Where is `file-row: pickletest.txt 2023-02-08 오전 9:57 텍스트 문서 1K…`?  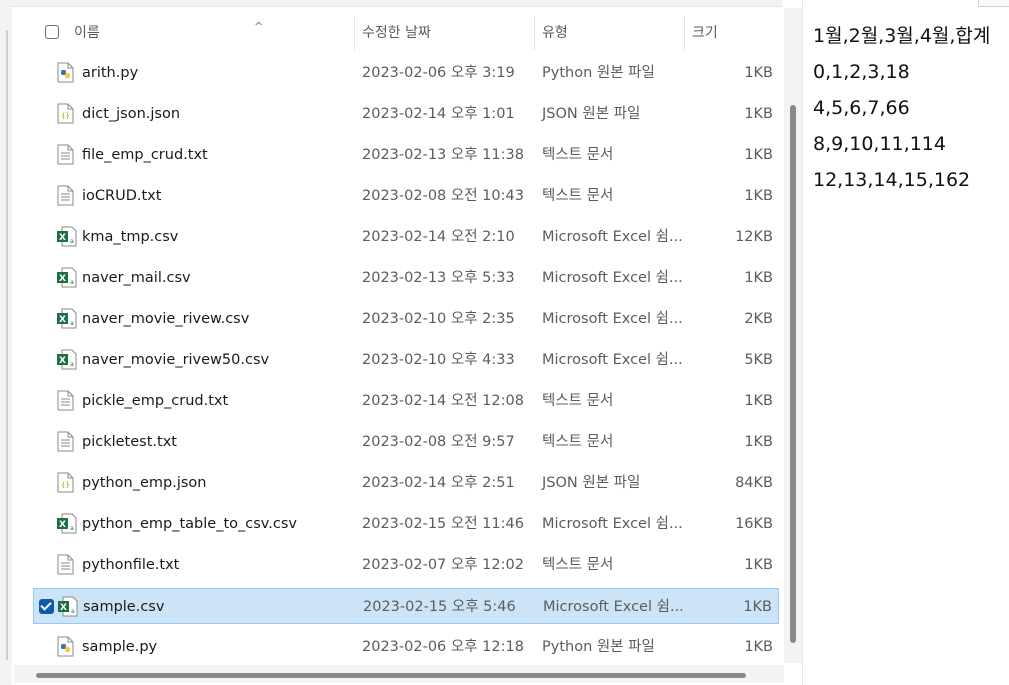 file-row: pickletest.txt 2023-02-08 오전 9:57 텍스트 문서 1K… is located at coordinates (406, 442).